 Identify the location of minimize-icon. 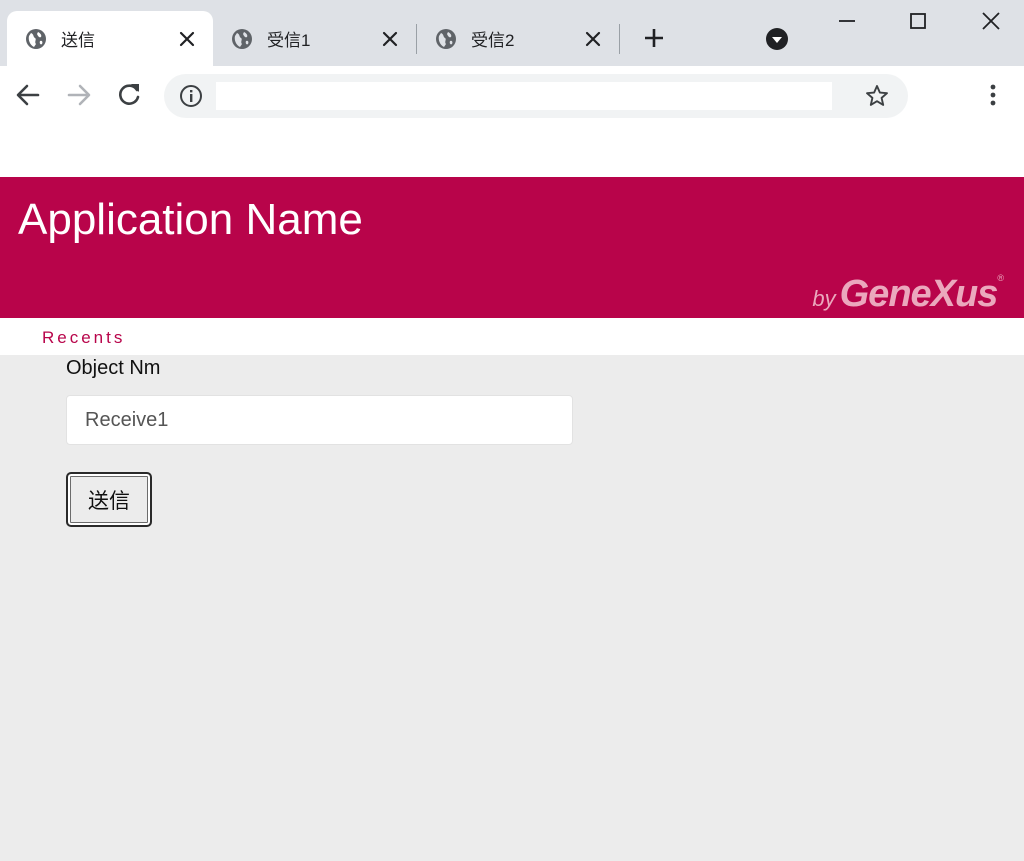
(847, 21).